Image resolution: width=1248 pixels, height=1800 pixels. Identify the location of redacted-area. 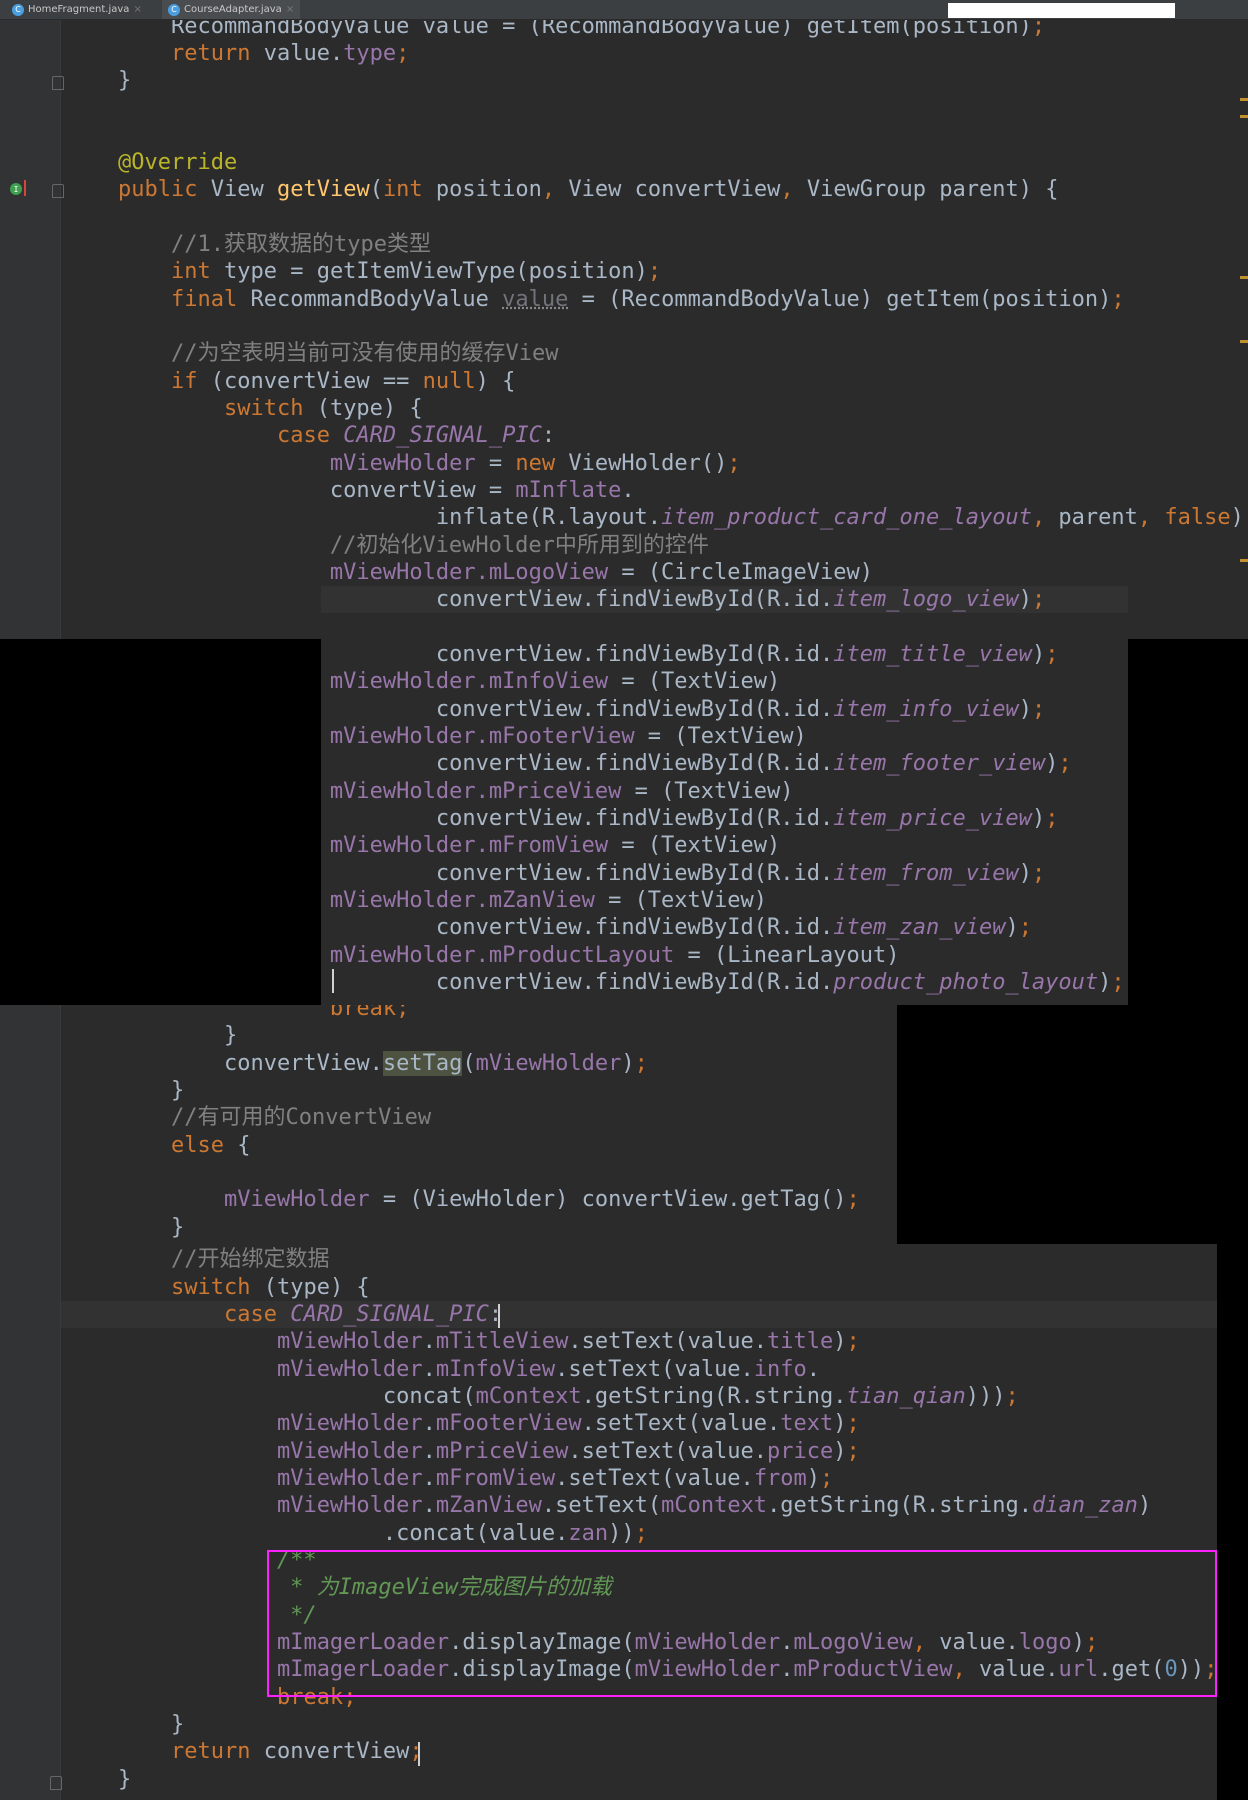
(1061, 10).